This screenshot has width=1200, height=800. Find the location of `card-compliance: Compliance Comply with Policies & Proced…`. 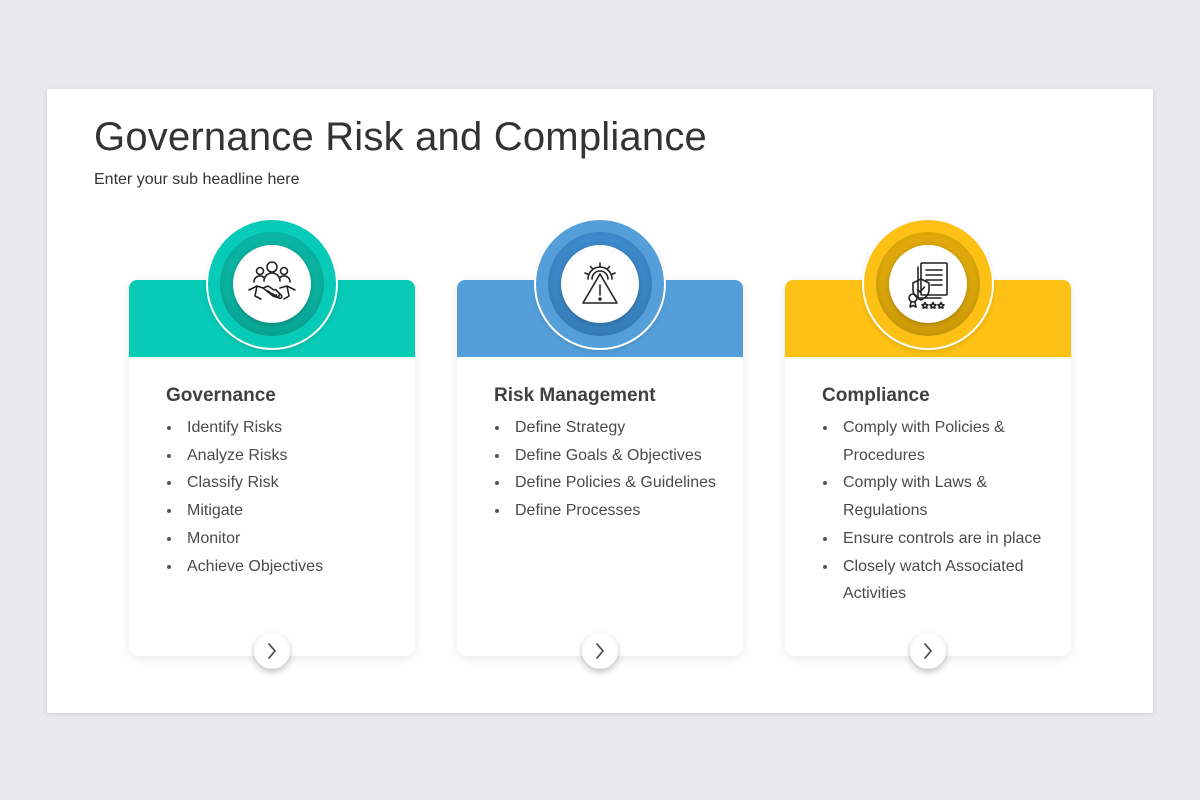

card-compliance: Compliance Comply with Policies & Proced… is located at coordinates (928, 443).